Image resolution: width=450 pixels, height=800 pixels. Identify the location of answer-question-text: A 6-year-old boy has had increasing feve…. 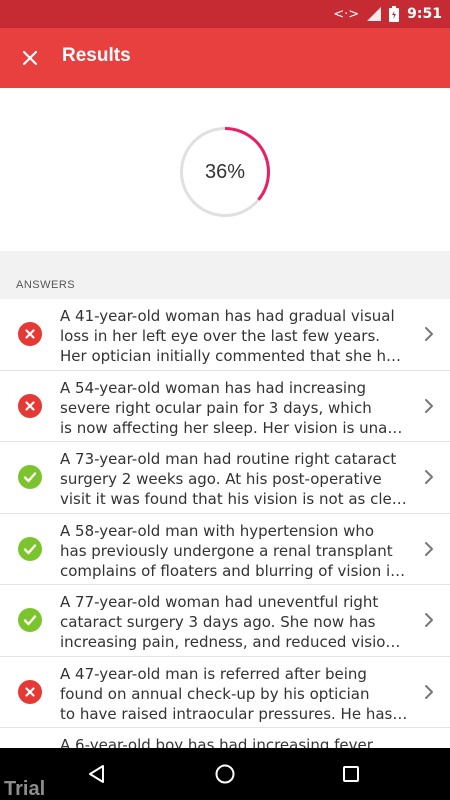
(234, 741).